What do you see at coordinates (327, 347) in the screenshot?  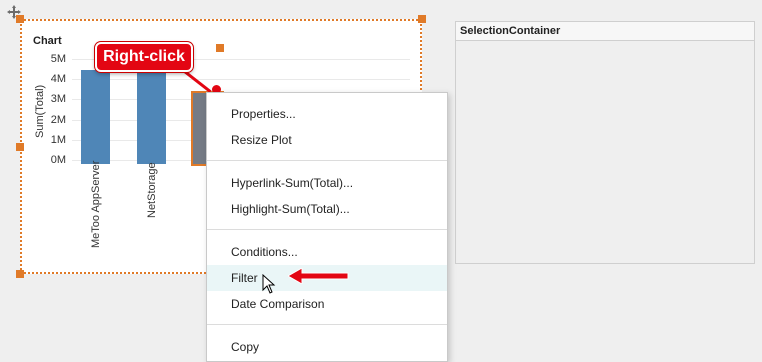 I see `menu-item-copy: Copy` at bounding box center [327, 347].